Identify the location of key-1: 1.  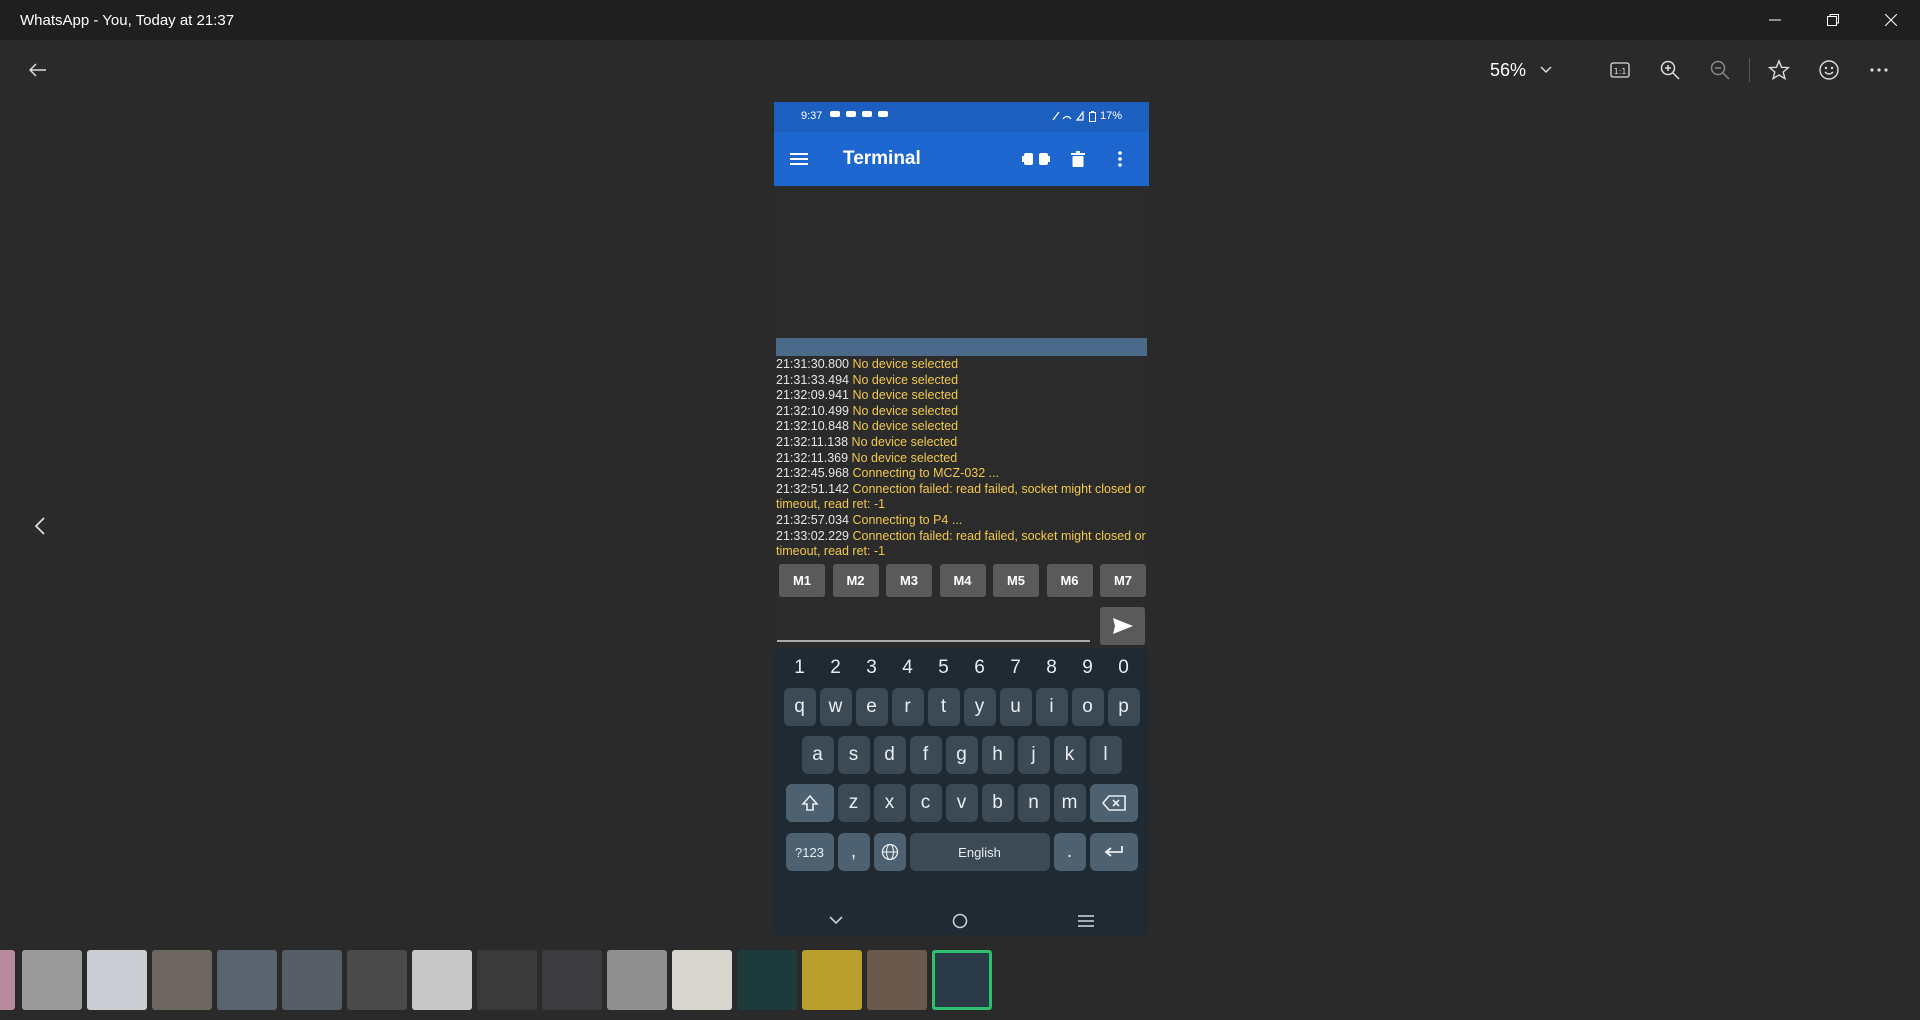
(800, 668).